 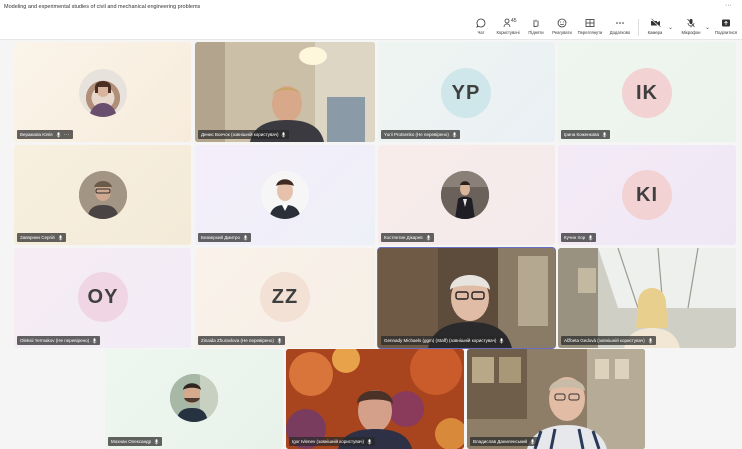 What do you see at coordinates (691, 22) in the screenshot?
I see `mic-off-icon` at bounding box center [691, 22].